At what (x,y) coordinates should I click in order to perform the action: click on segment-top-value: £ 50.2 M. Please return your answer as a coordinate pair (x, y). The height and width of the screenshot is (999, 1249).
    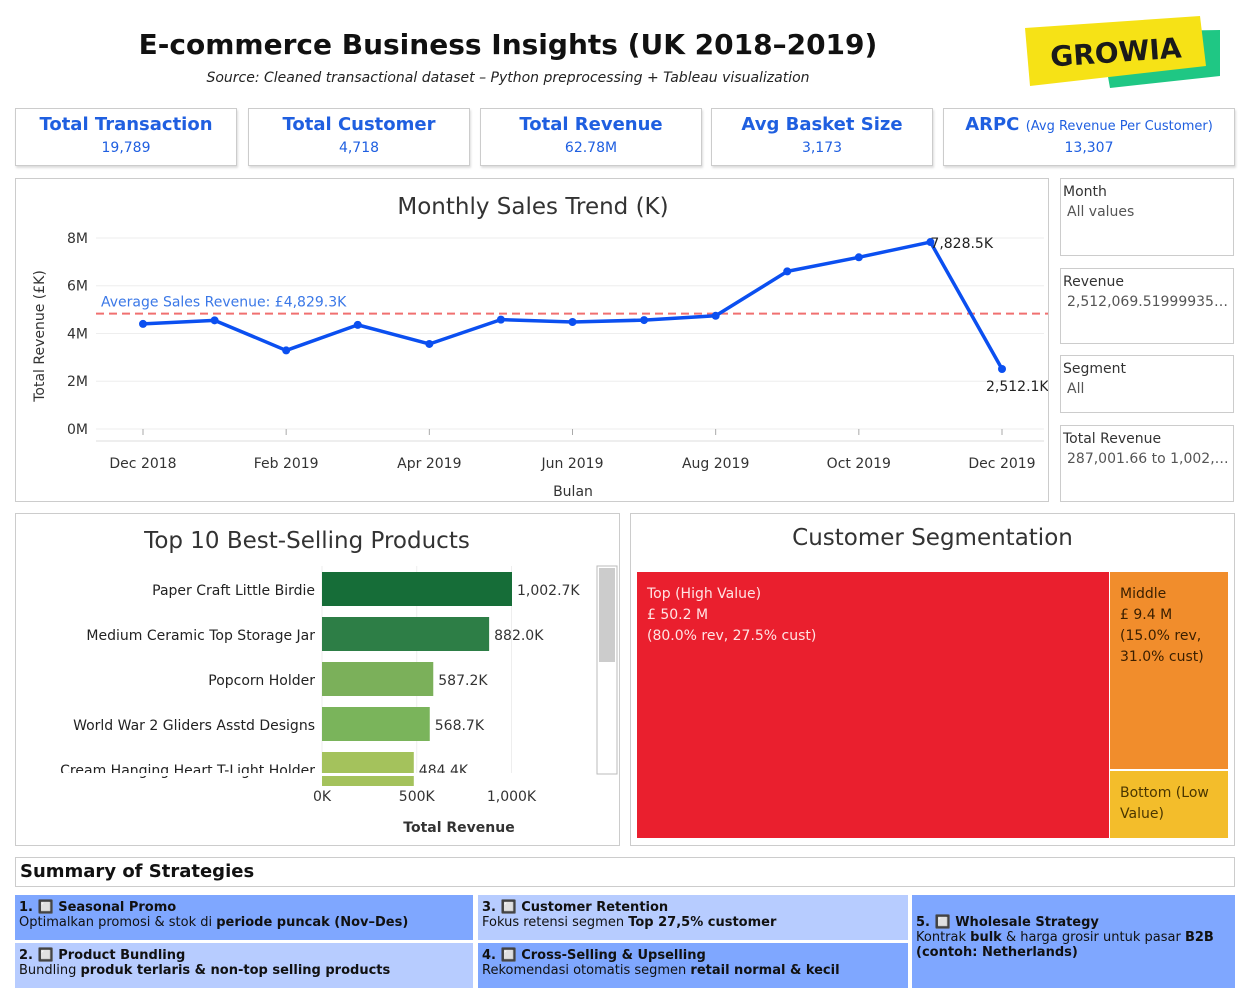
    Looking at the image, I should click on (678, 615).